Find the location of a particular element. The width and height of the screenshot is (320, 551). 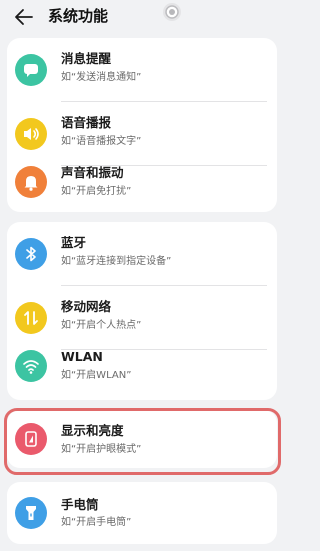

setting-row-message: 消息提醒 如“发送消息通知” is located at coordinates (142, 70).